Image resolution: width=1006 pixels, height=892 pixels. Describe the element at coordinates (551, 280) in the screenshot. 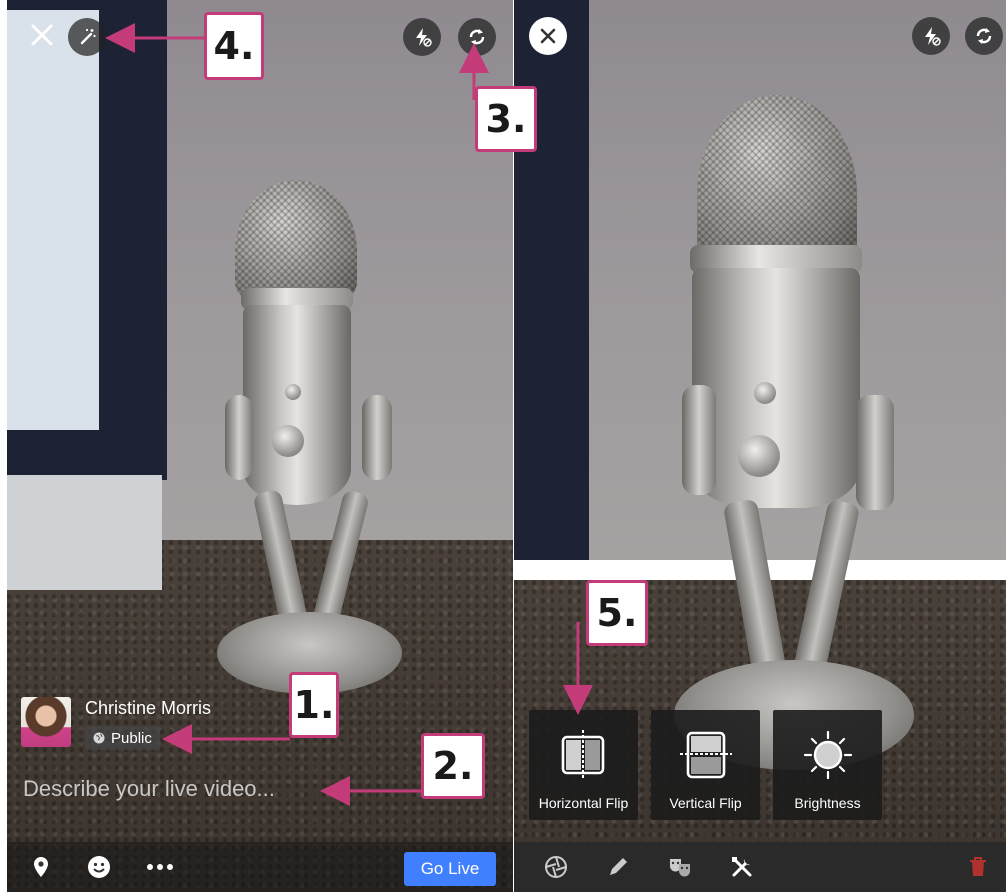

I see `monitor` at that location.